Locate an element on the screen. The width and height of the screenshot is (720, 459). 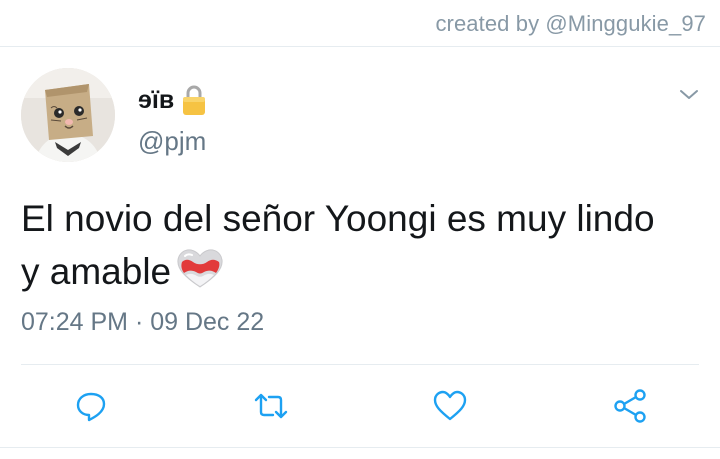
share-icon is located at coordinates (630, 406).